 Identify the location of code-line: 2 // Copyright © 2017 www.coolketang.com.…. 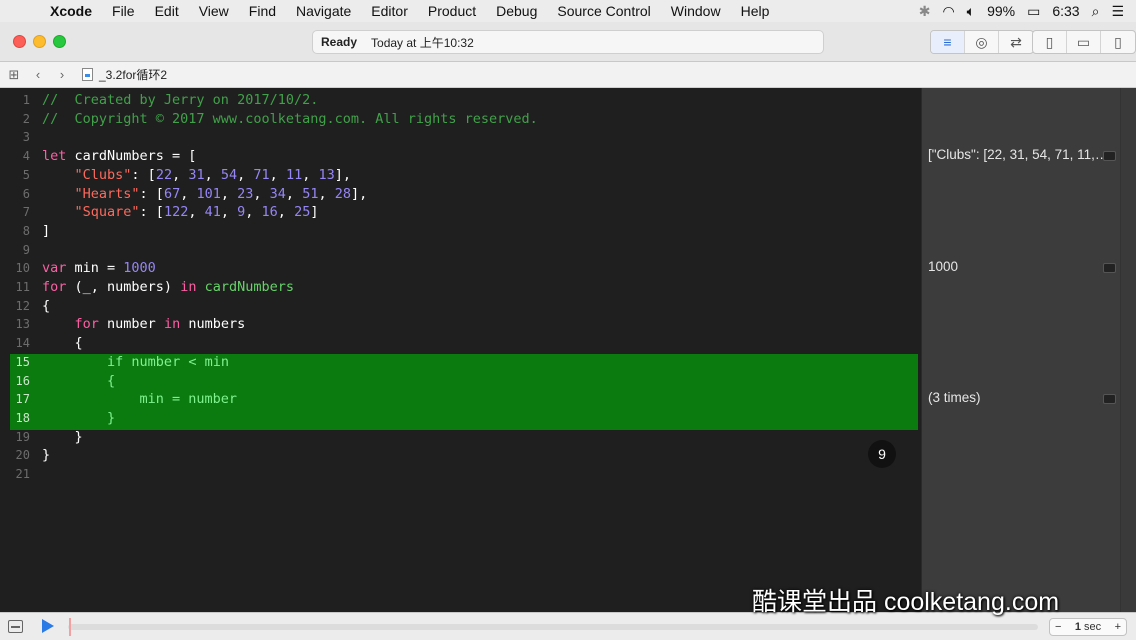
(460, 119).